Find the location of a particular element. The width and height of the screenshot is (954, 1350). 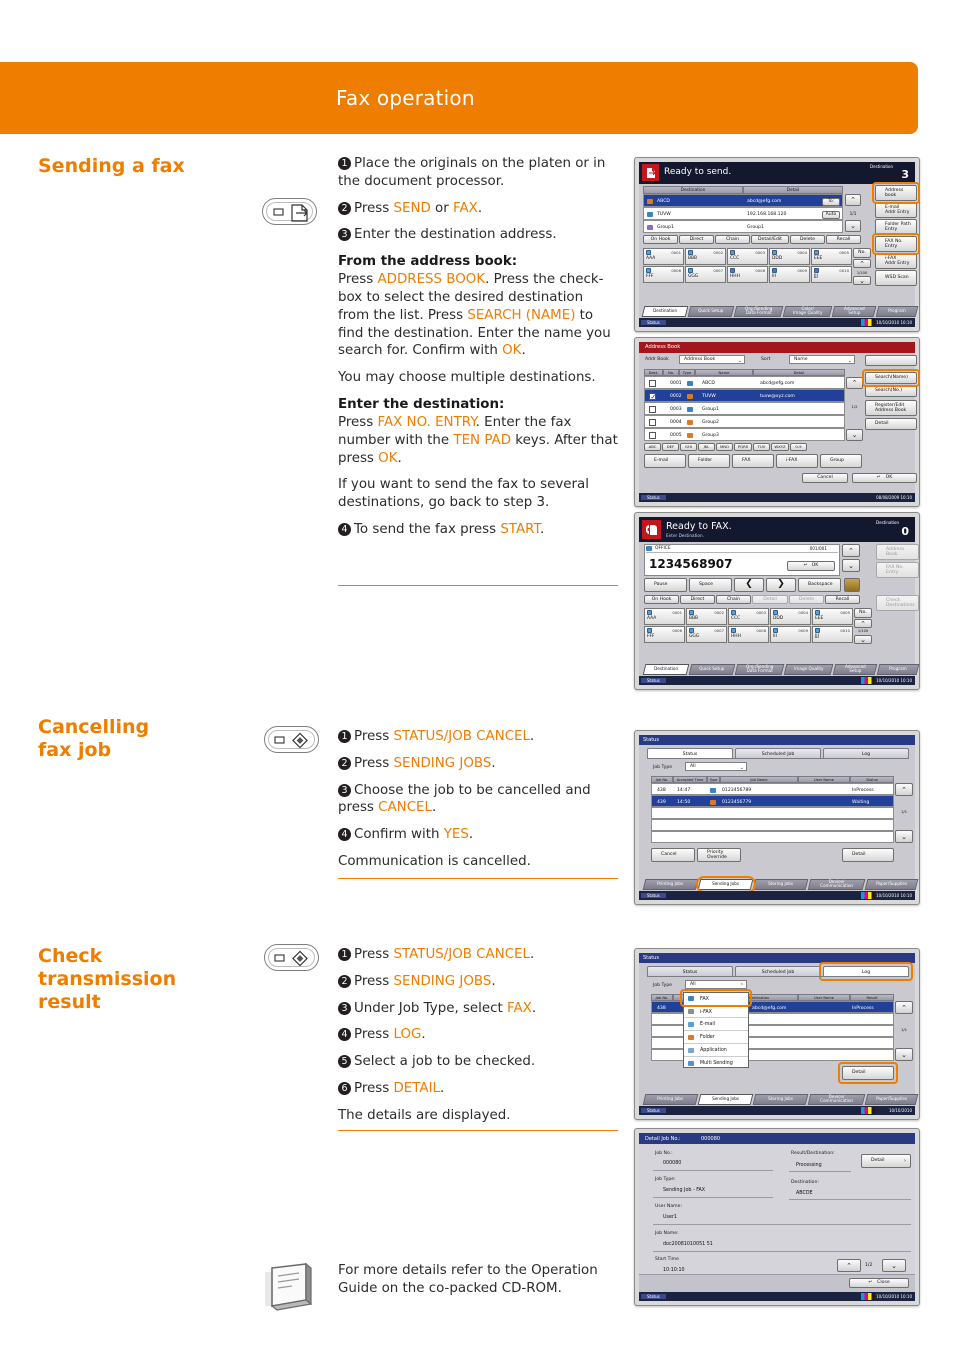

destination-row: ABCD abcd@efg.com To: is located at coordinates (743, 200).